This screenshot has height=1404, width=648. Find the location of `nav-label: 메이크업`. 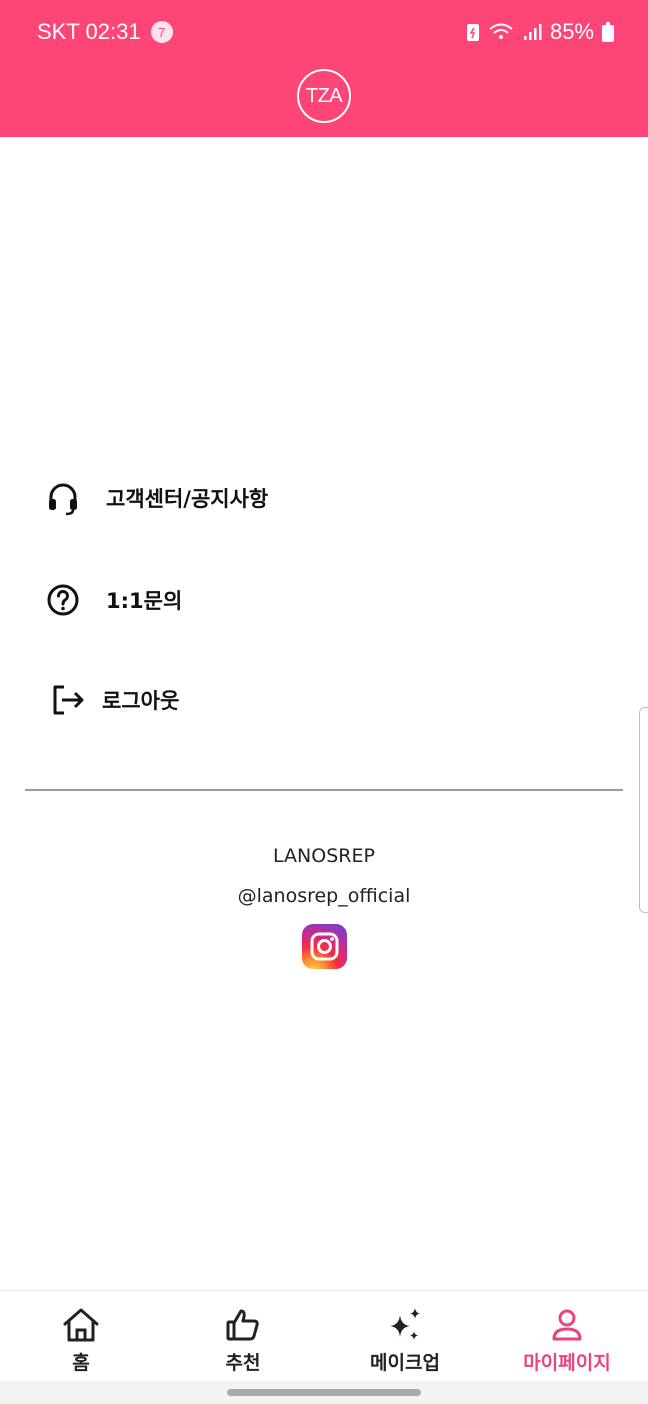

nav-label: 메이크업 is located at coordinates (405, 1363).